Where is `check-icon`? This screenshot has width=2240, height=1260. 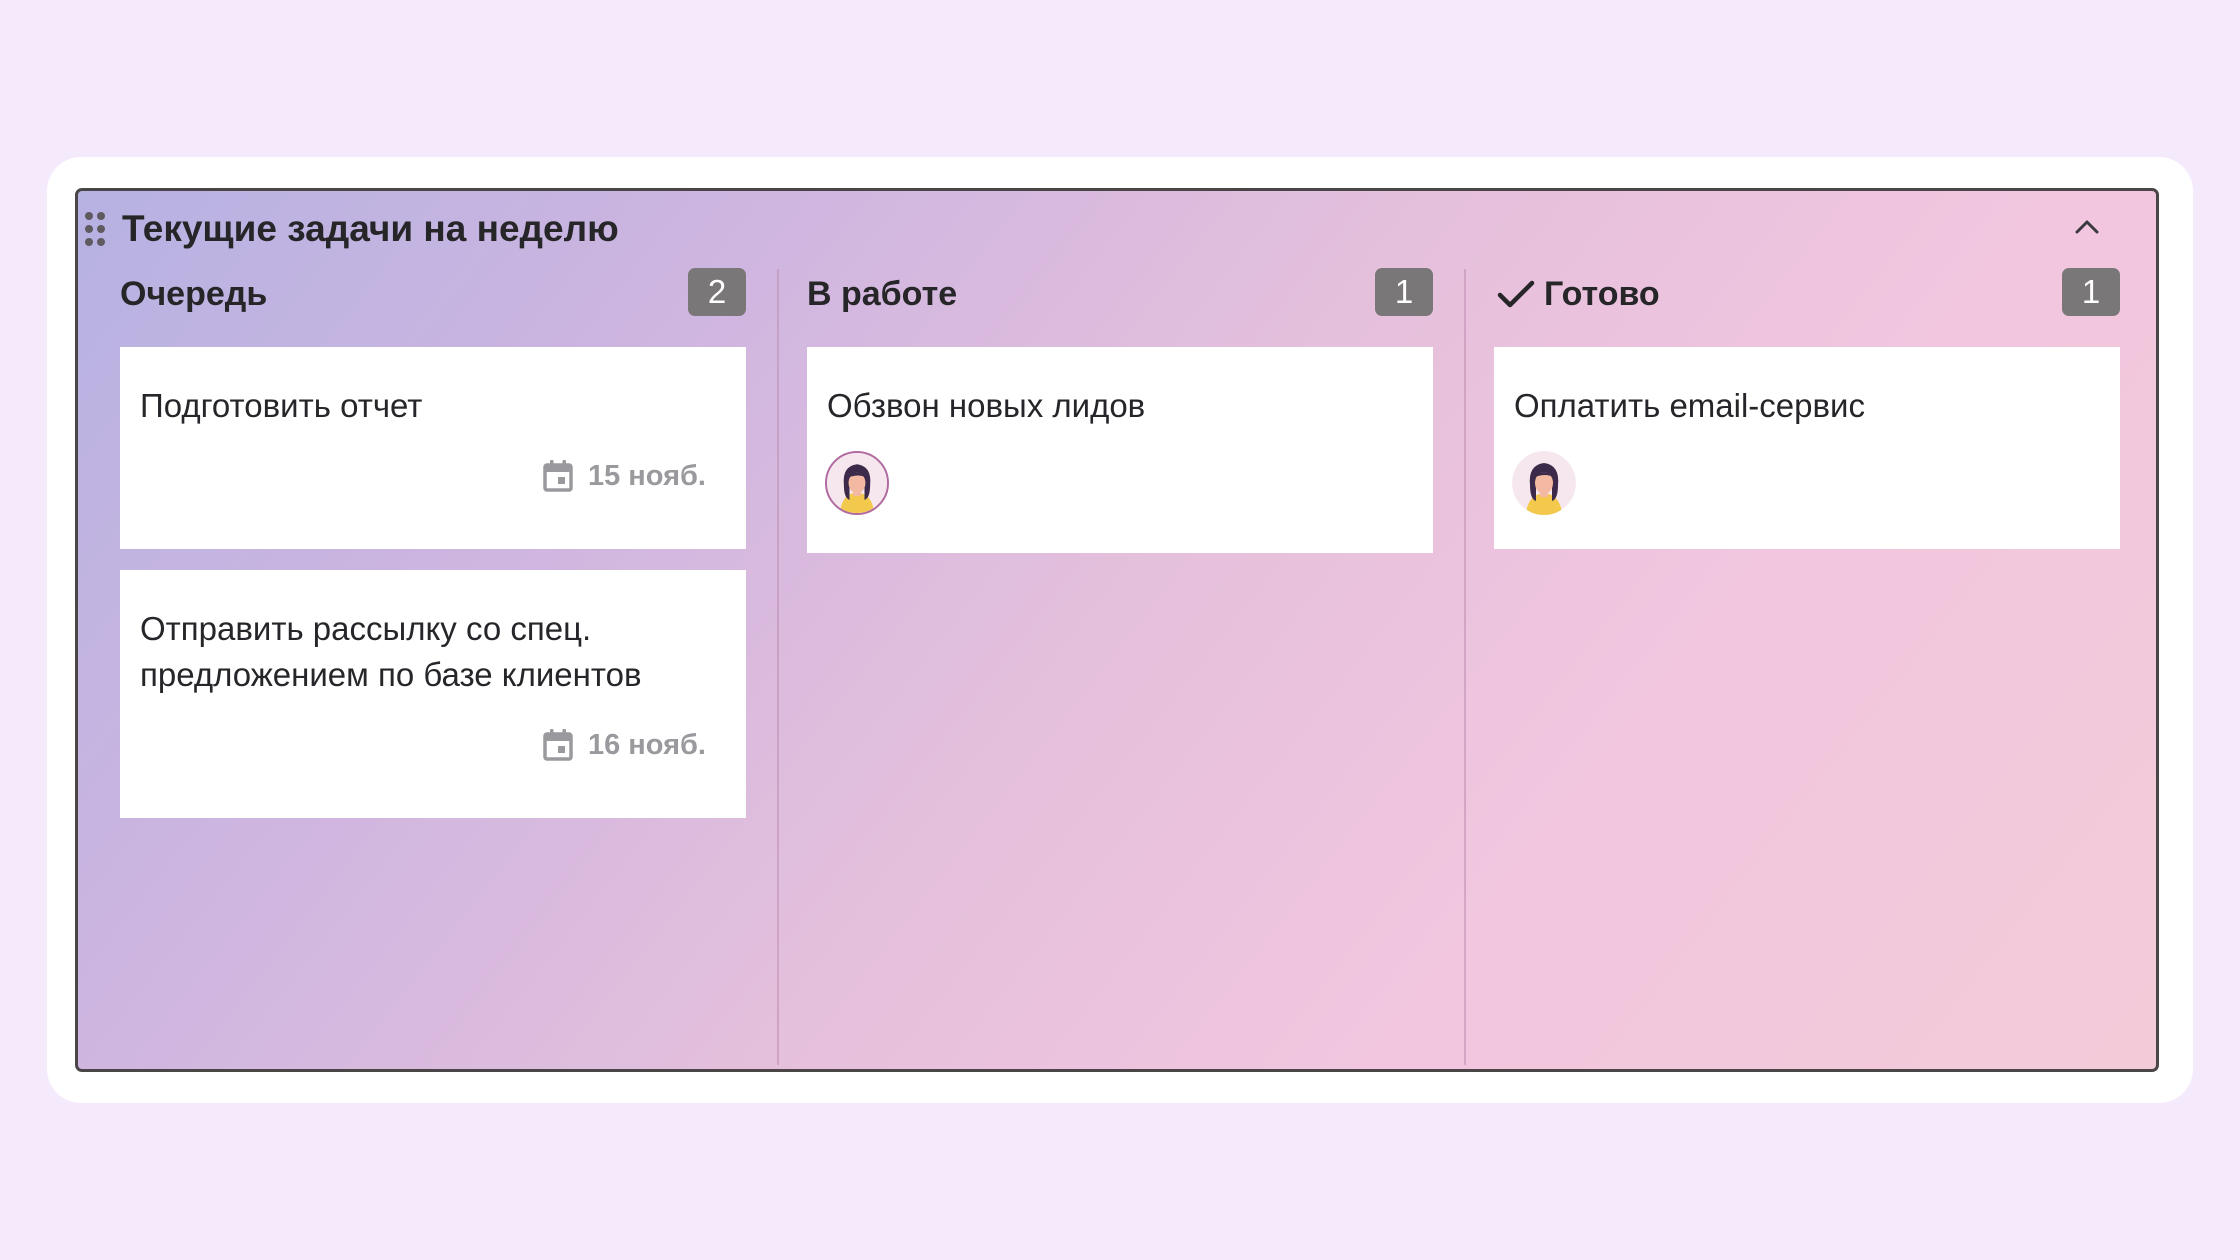
check-icon is located at coordinates (1516, 294).